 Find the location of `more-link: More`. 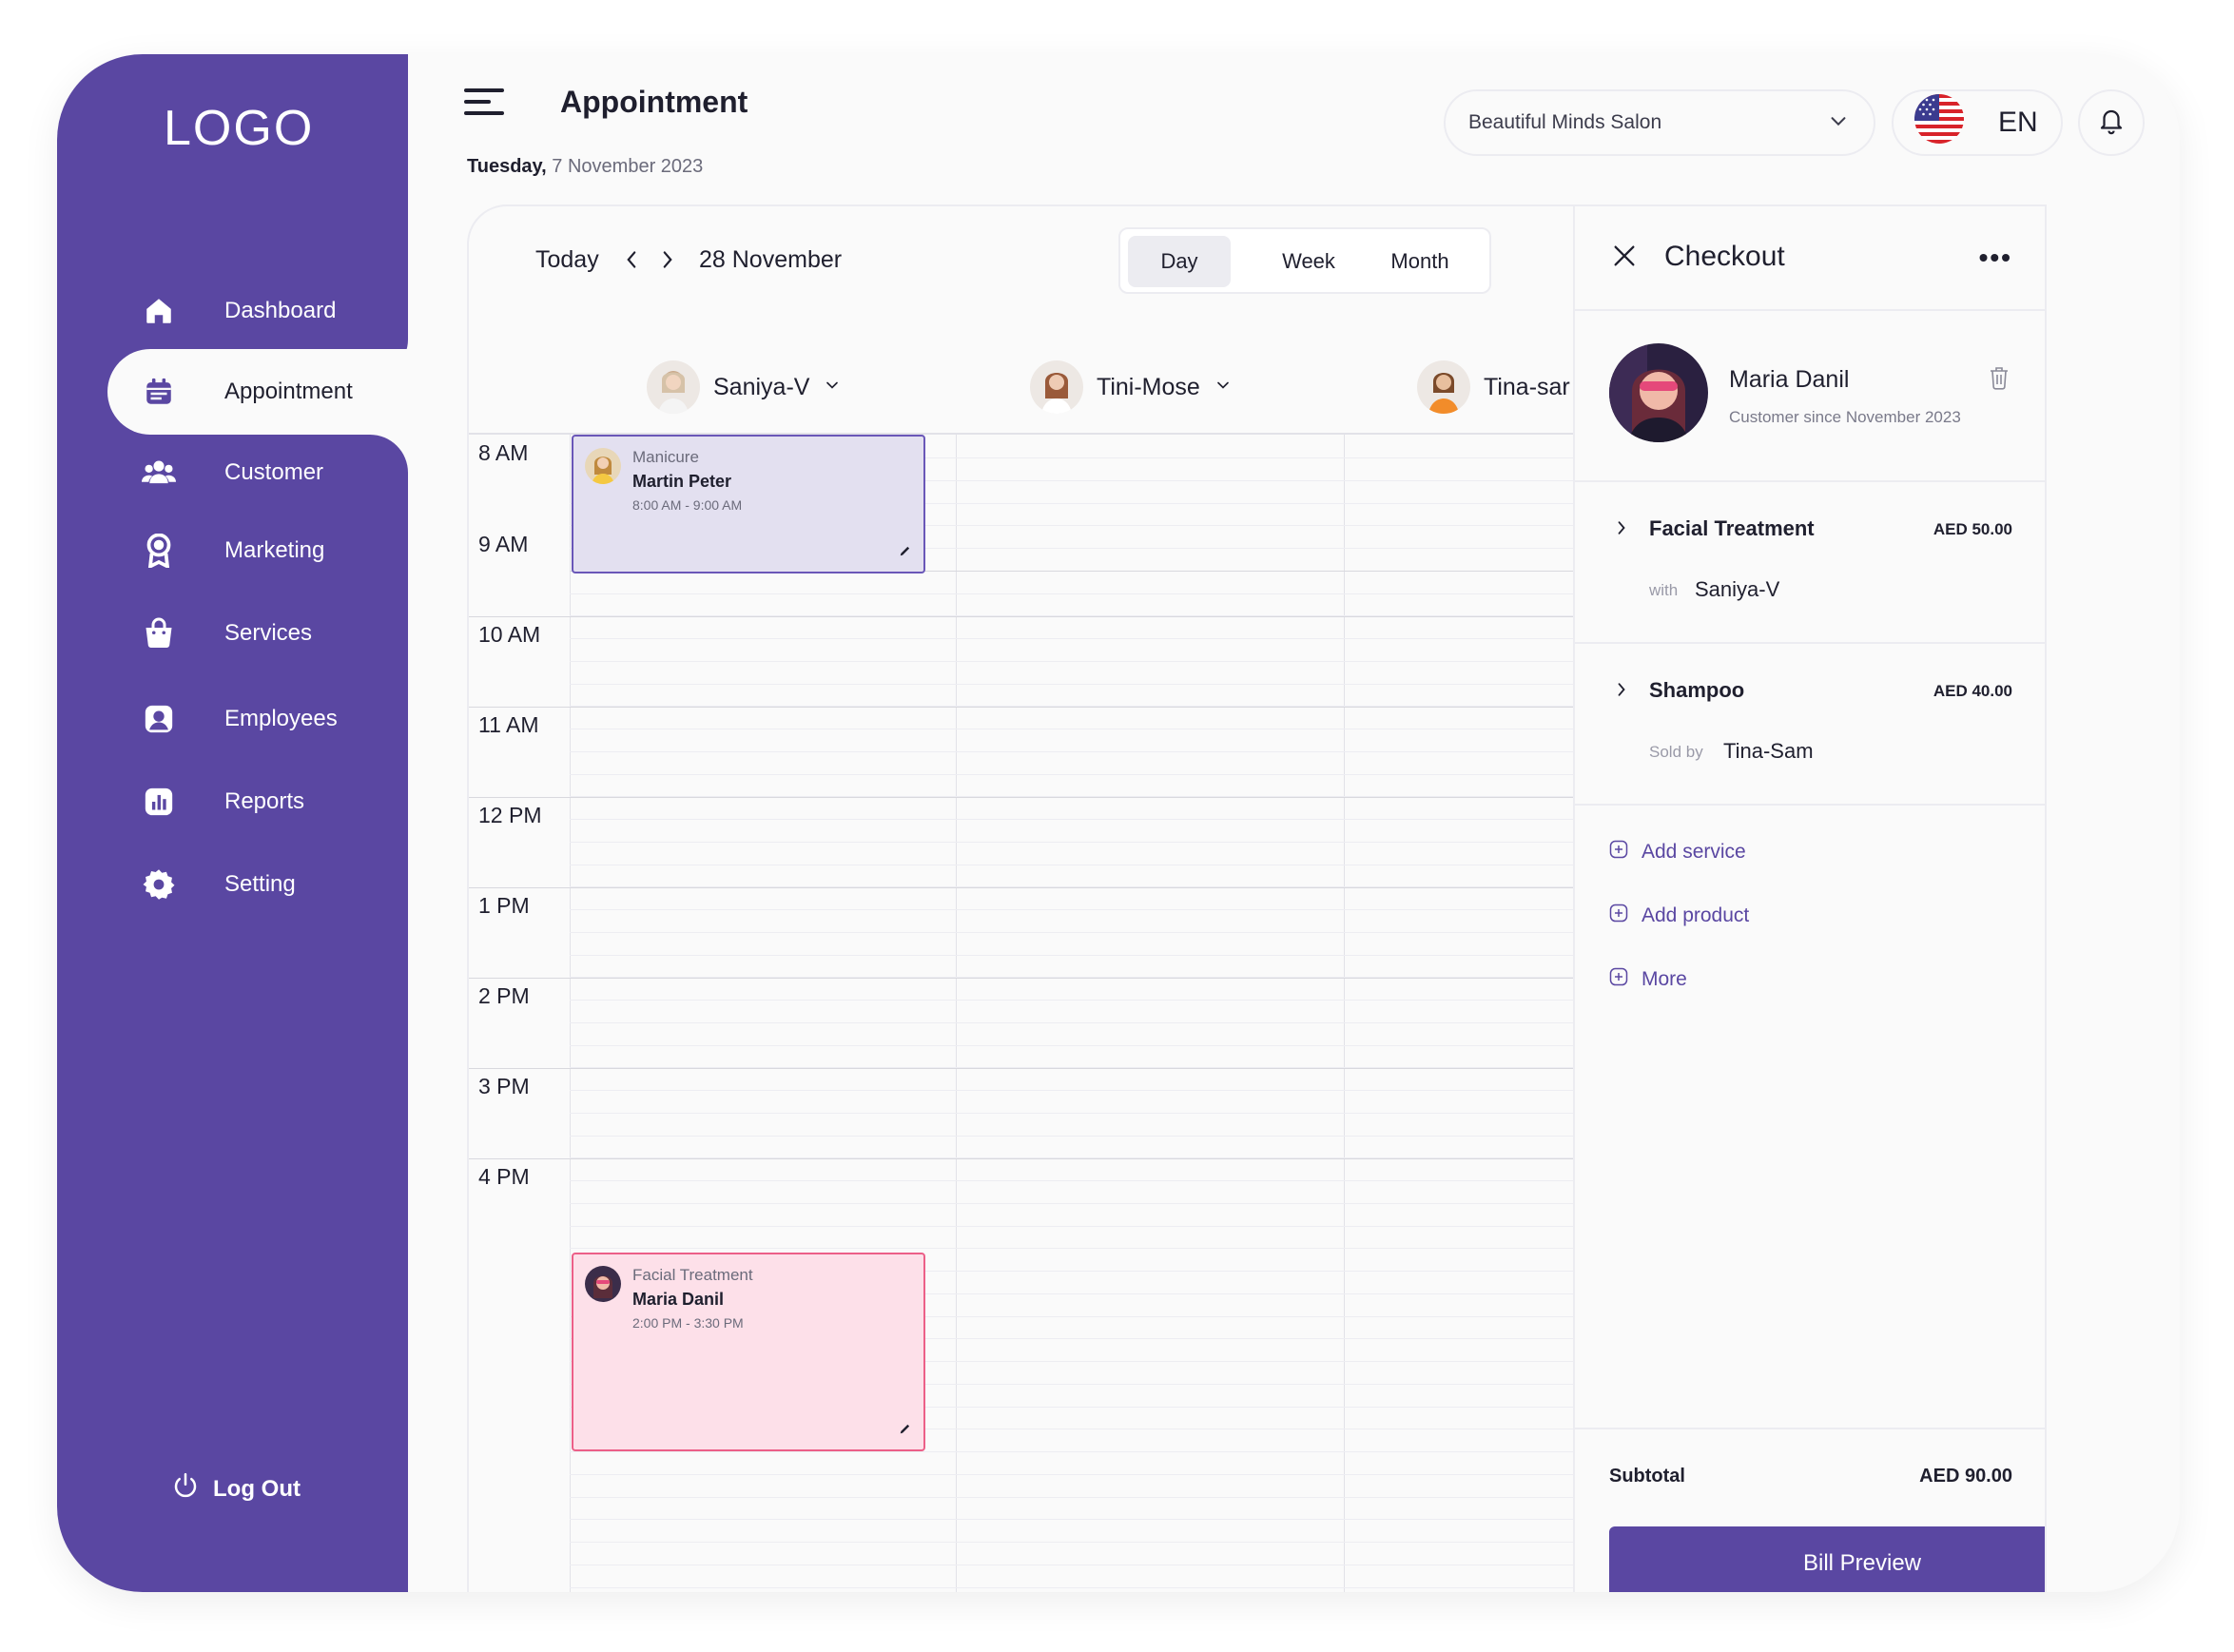

more-link: More is located at coordinates (1648, 979).